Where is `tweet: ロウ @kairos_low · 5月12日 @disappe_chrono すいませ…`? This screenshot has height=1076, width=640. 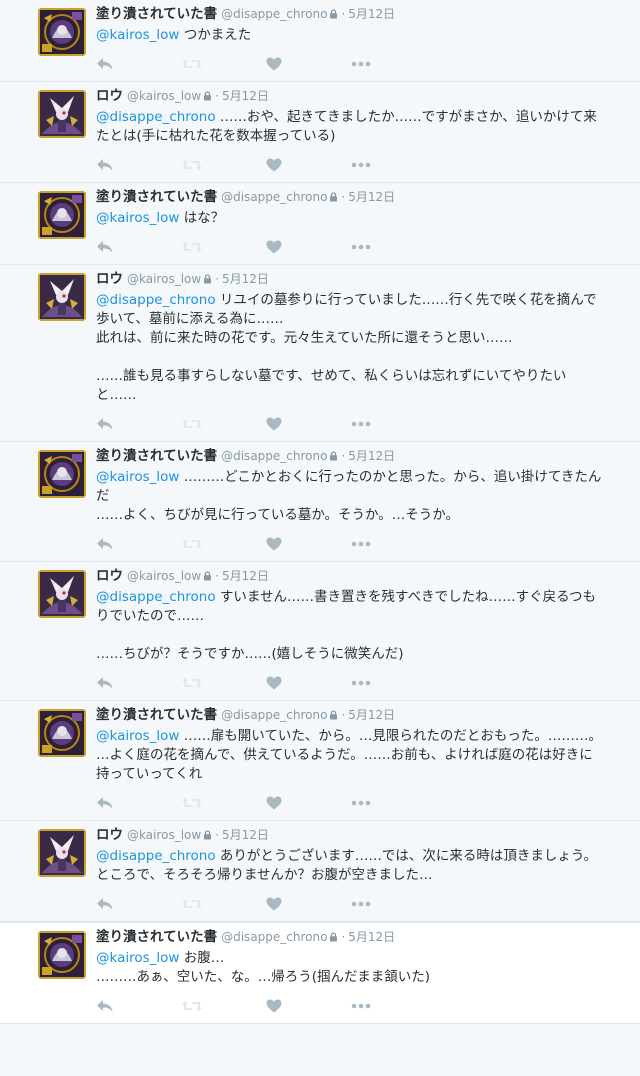
tweet: ロウ @kairos_low · 5月12日 @disappe_chrono すいませ… is located at coordinates (320, 631).